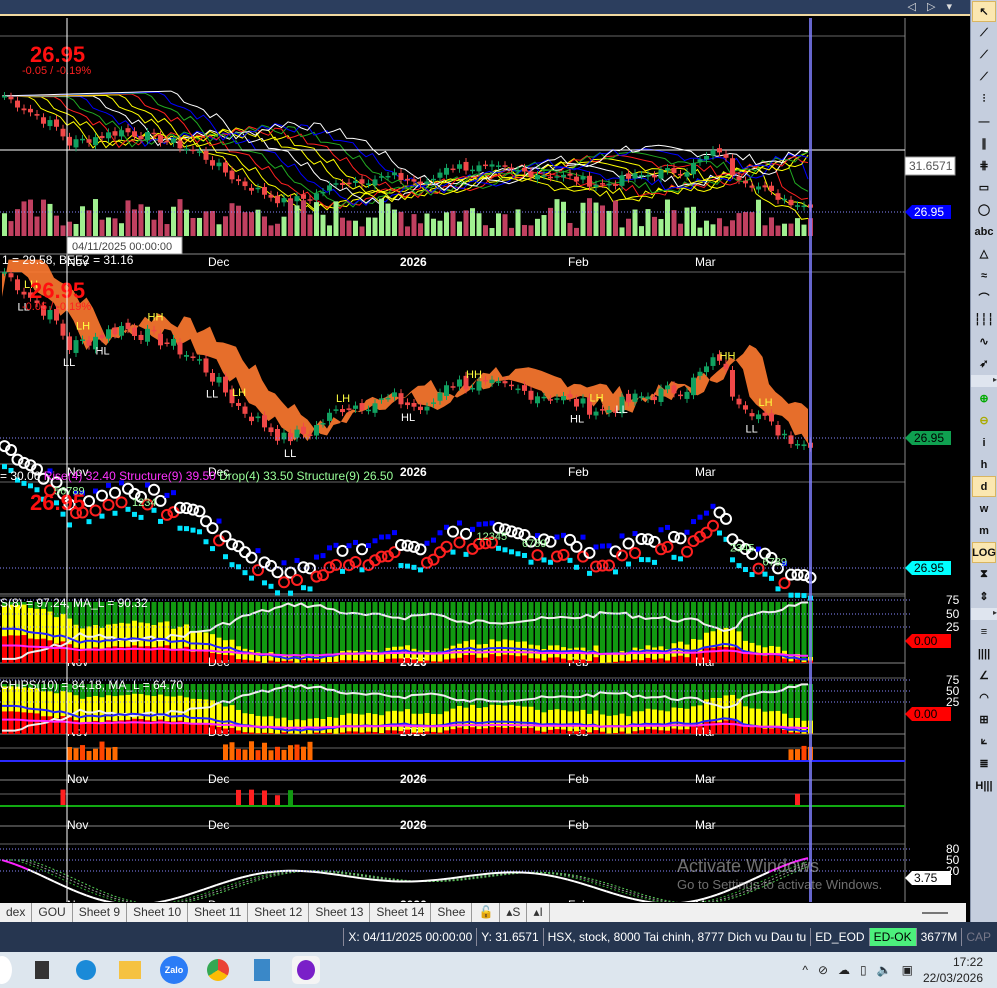 This screenshot has width=997, height=988. What do you see at coordinates (100, 912) in the screenshot?
I see `sheet-tab: Sheet 9` at bounding box center [100, 912].